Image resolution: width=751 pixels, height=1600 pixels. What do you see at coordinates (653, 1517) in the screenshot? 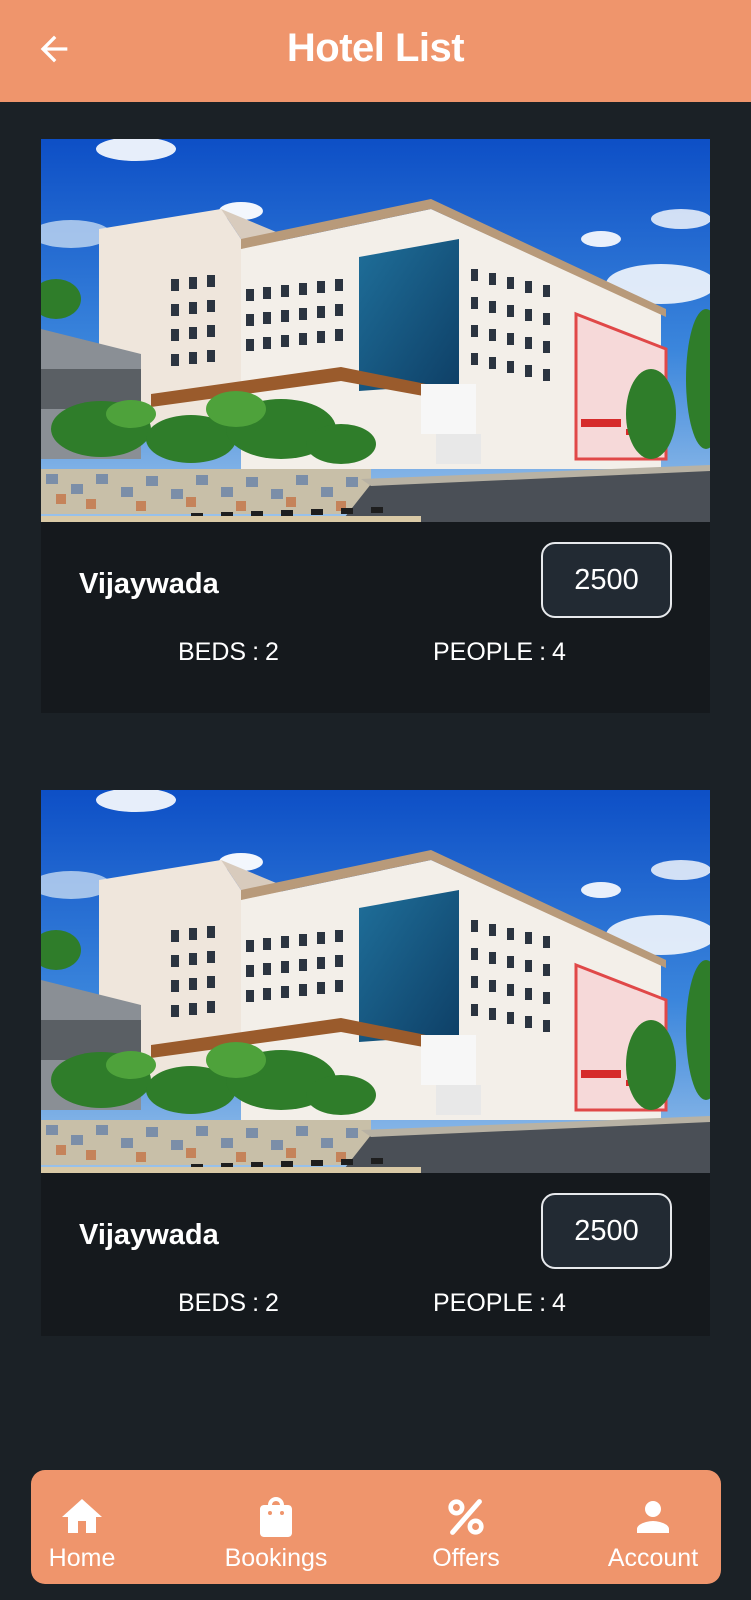
I see `person-icon` at bounding box center [653, 1517].